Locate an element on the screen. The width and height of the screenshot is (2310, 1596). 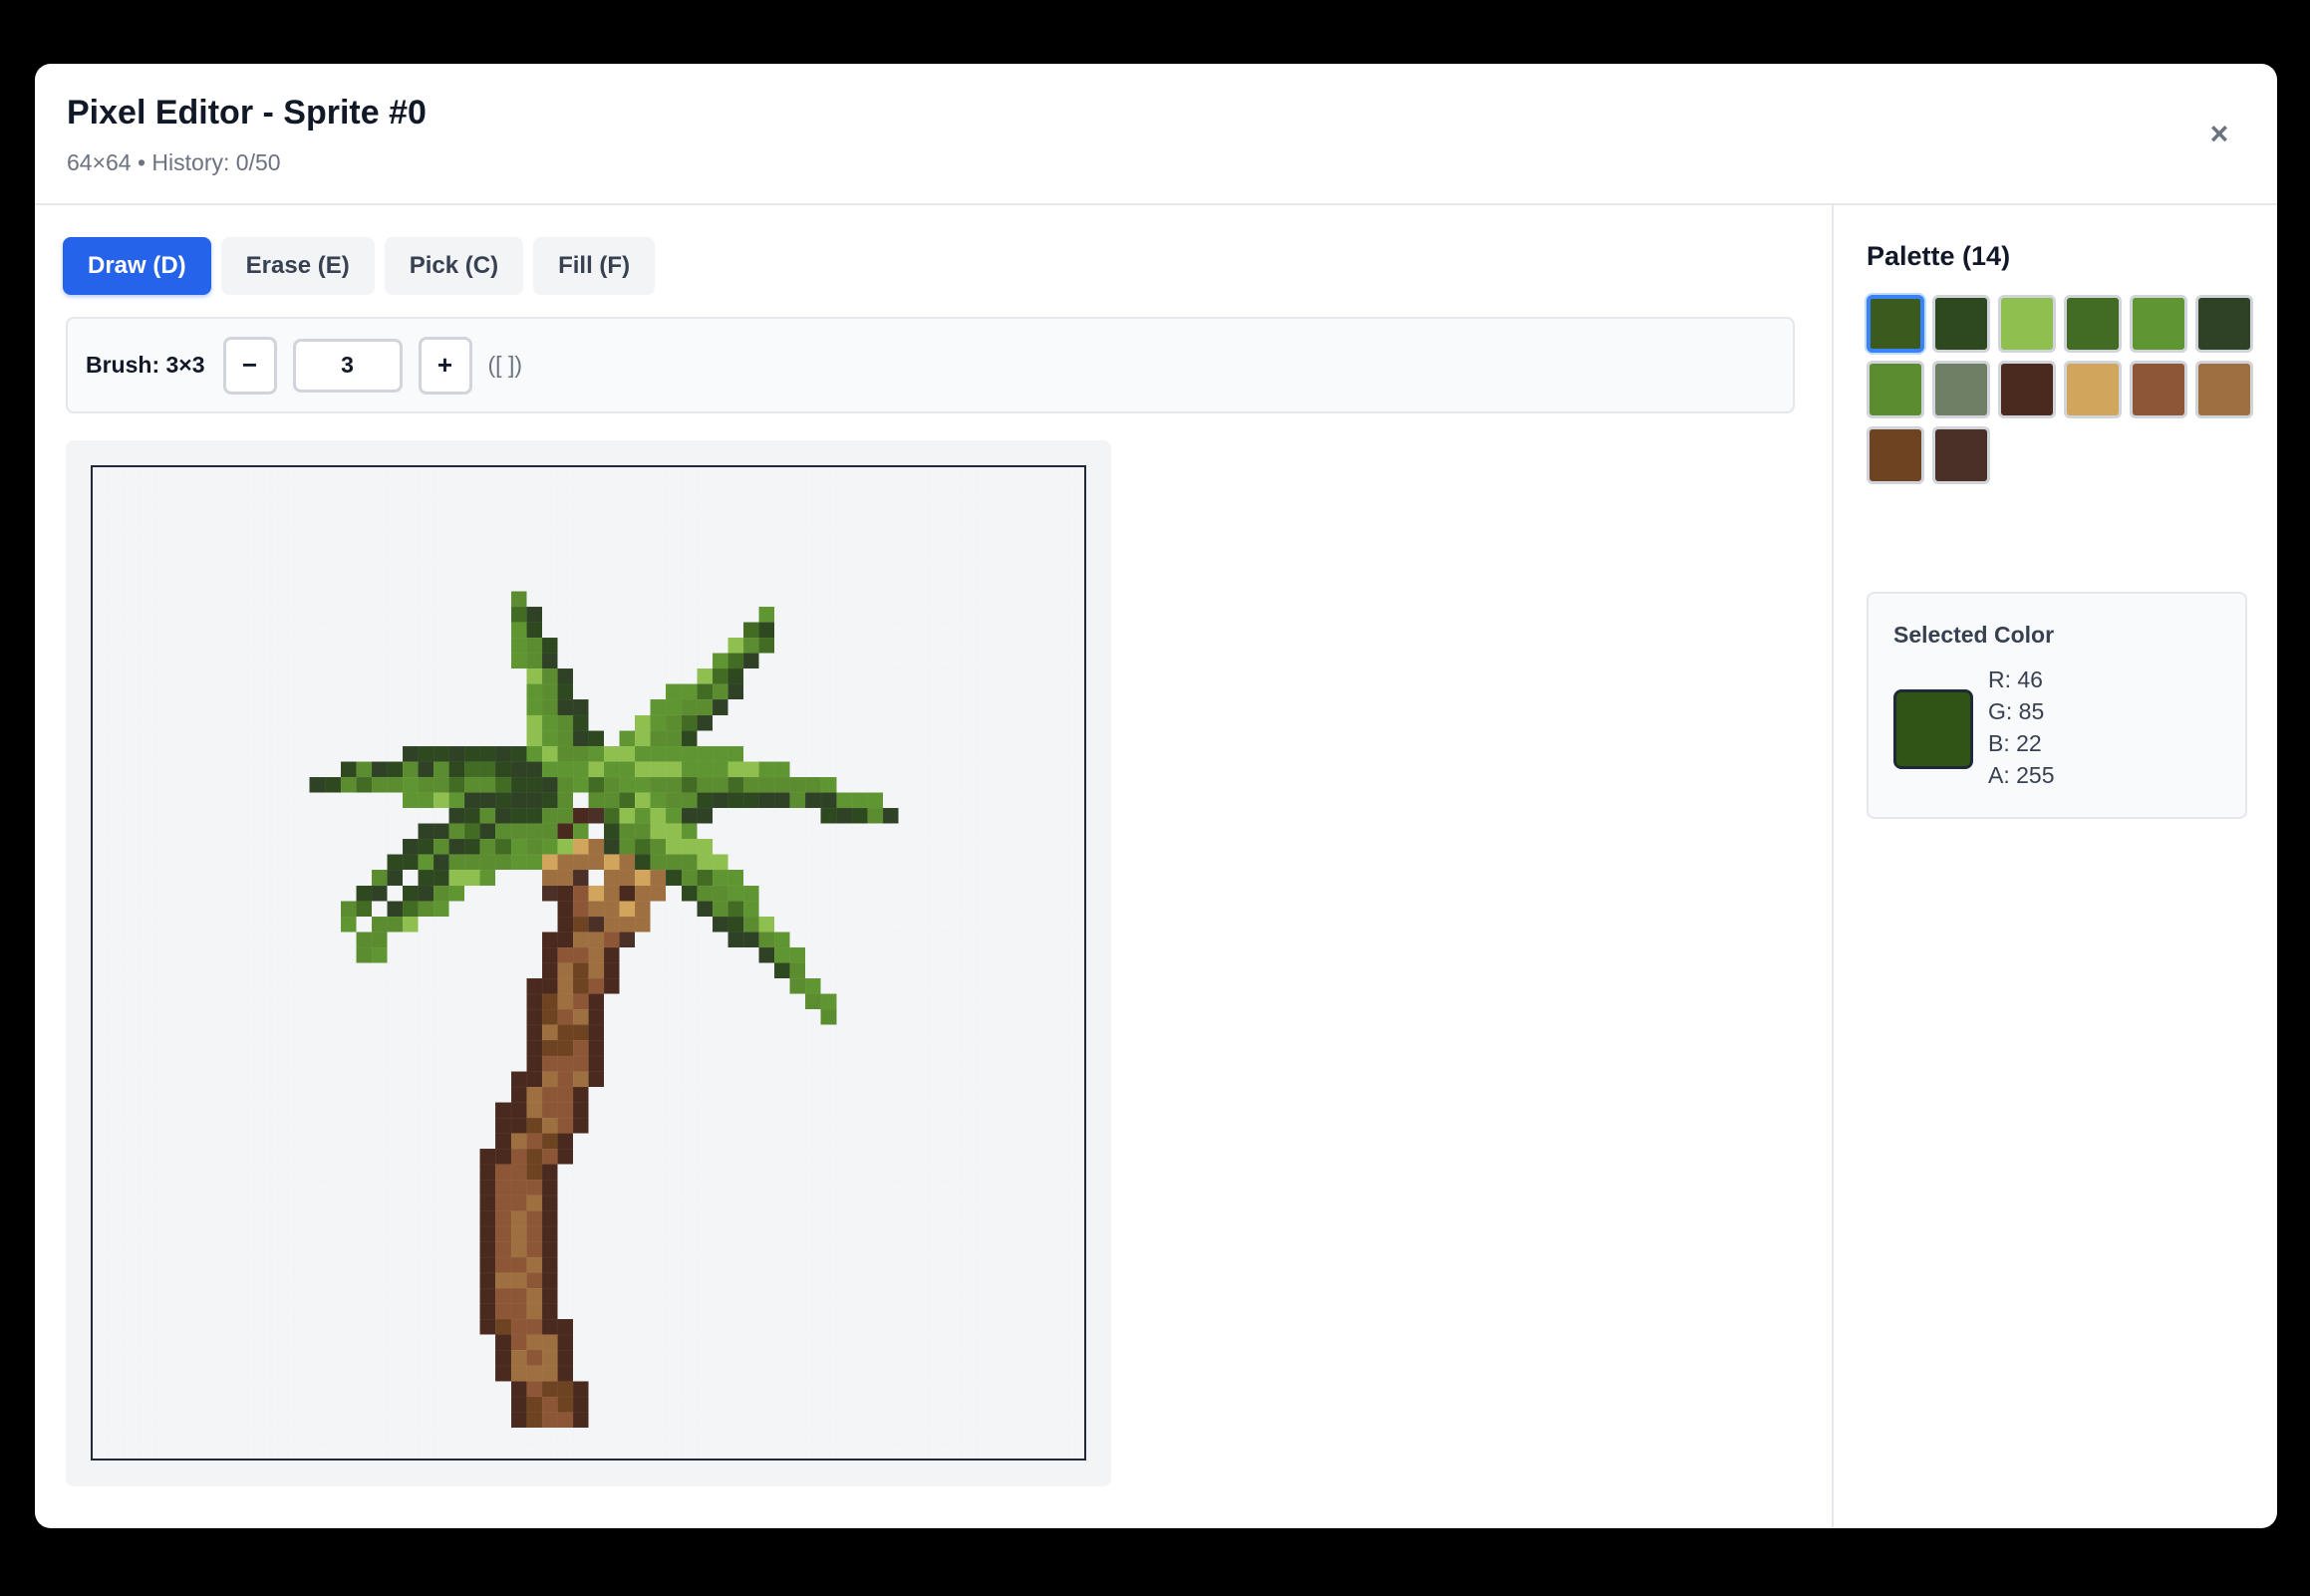
brush-size-input is located at coordinates (347, 365).